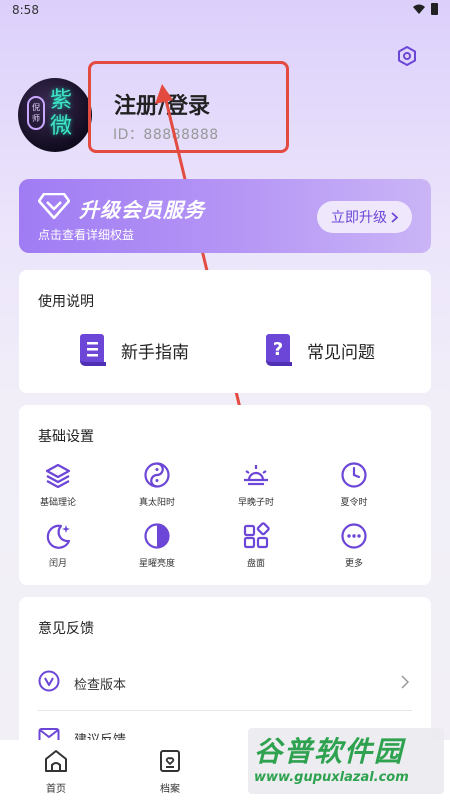 This screenshot has height=800, width=450. What do you see at coordinates (225, 216) in the screenshot?
I see `vip-banner: 升级会员服务 点击查看详细权益 立即升级` at bounding box center [225, 216].